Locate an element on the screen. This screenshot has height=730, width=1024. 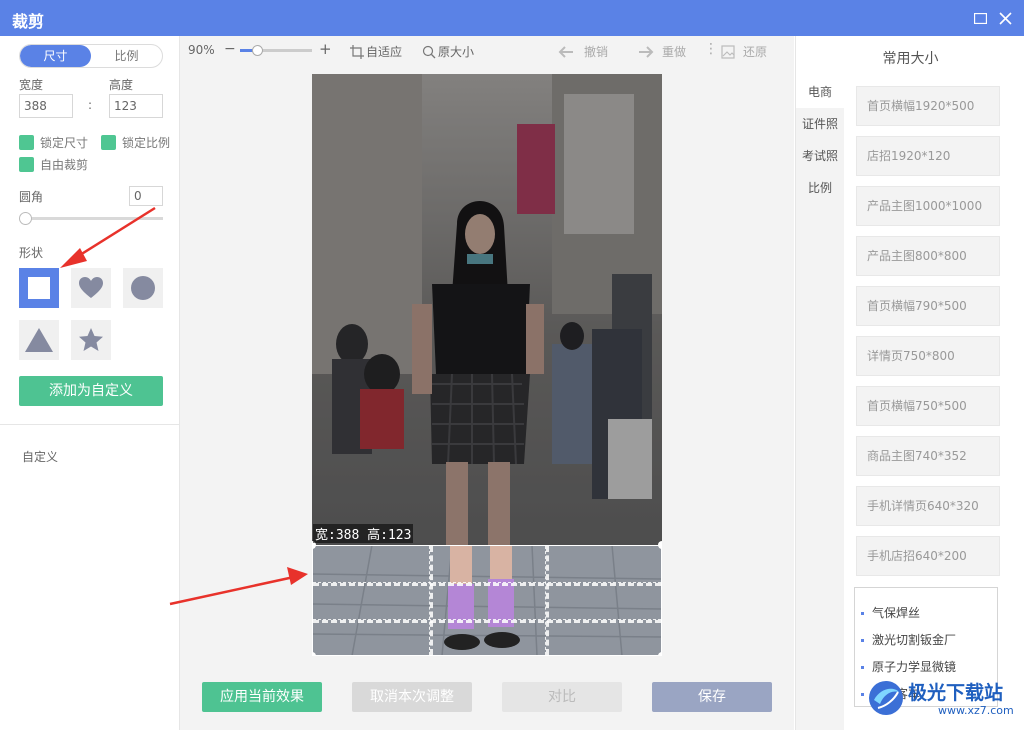
zoom-slider-handle is located at coordinates (257, 50).